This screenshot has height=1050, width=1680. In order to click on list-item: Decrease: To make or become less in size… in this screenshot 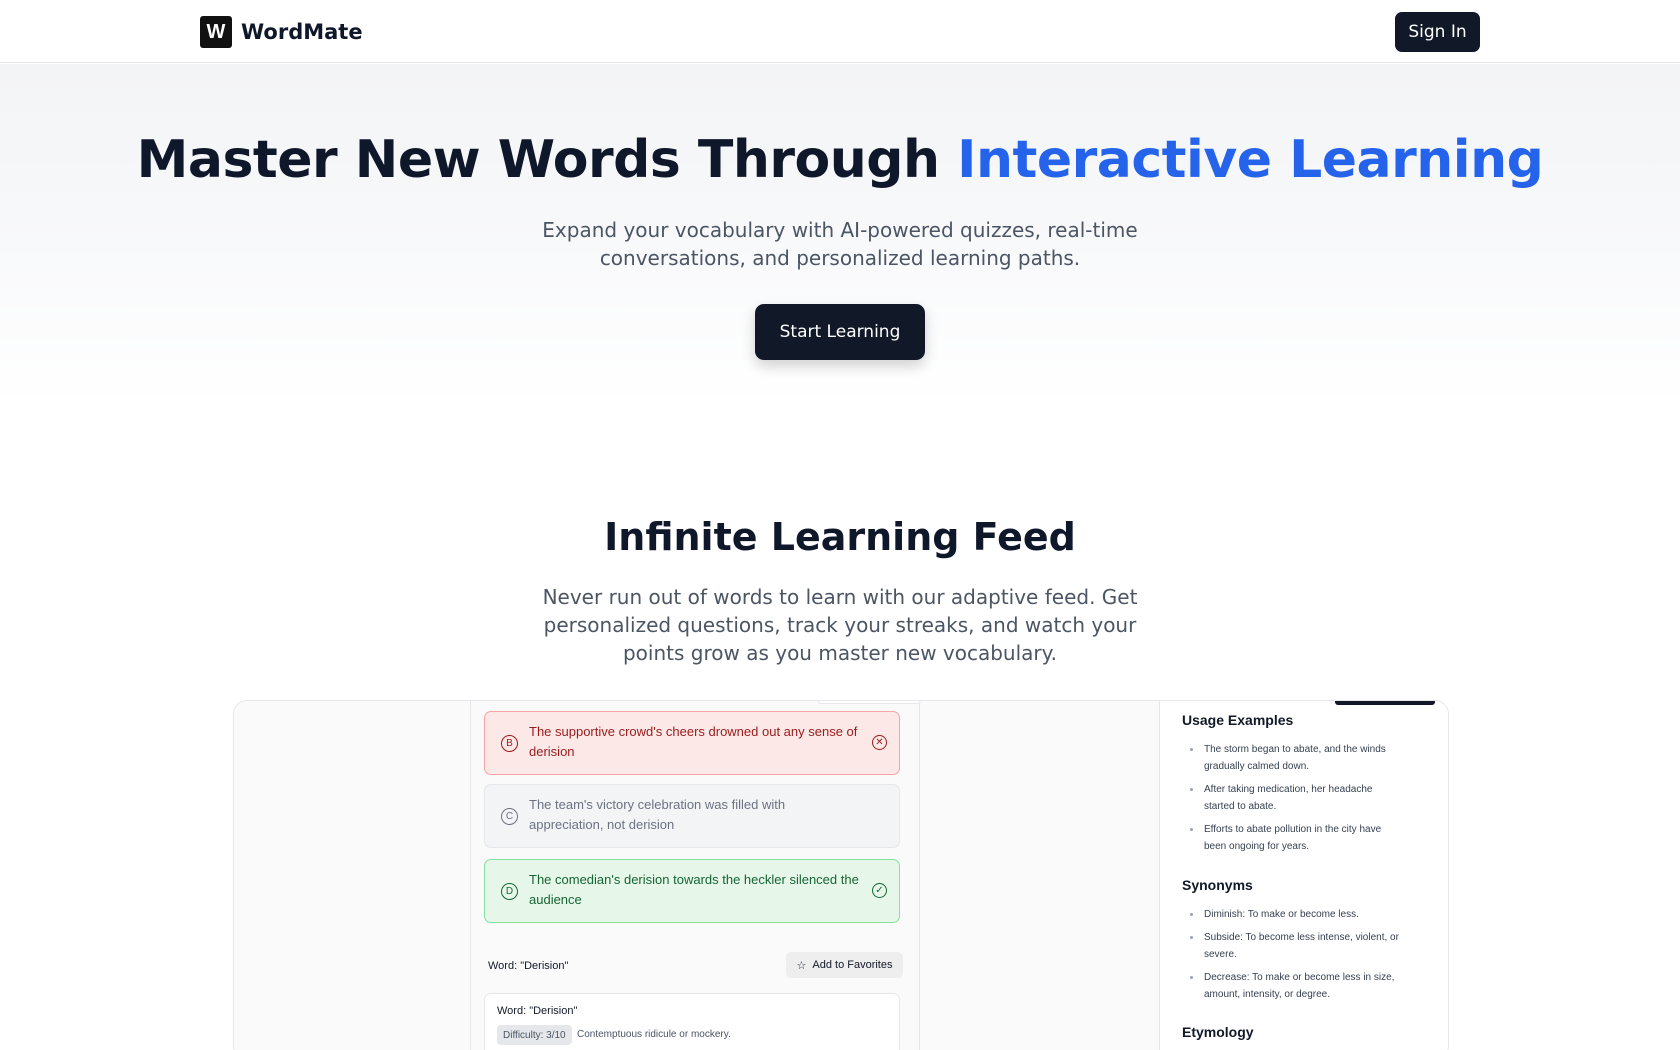, I will do `click(1294, 986)`.